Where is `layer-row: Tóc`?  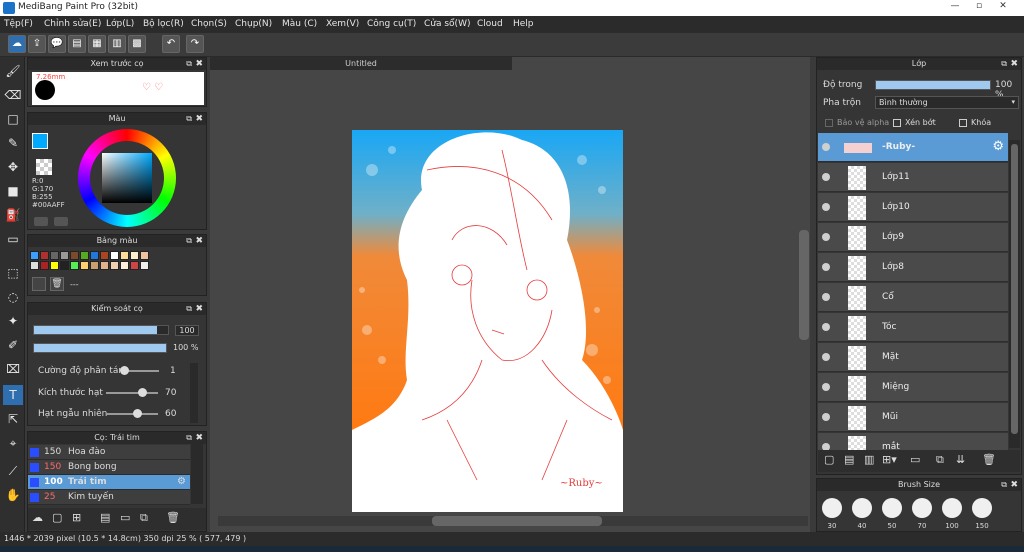 layer-row: Tóc is located at coordinates (913, 327).